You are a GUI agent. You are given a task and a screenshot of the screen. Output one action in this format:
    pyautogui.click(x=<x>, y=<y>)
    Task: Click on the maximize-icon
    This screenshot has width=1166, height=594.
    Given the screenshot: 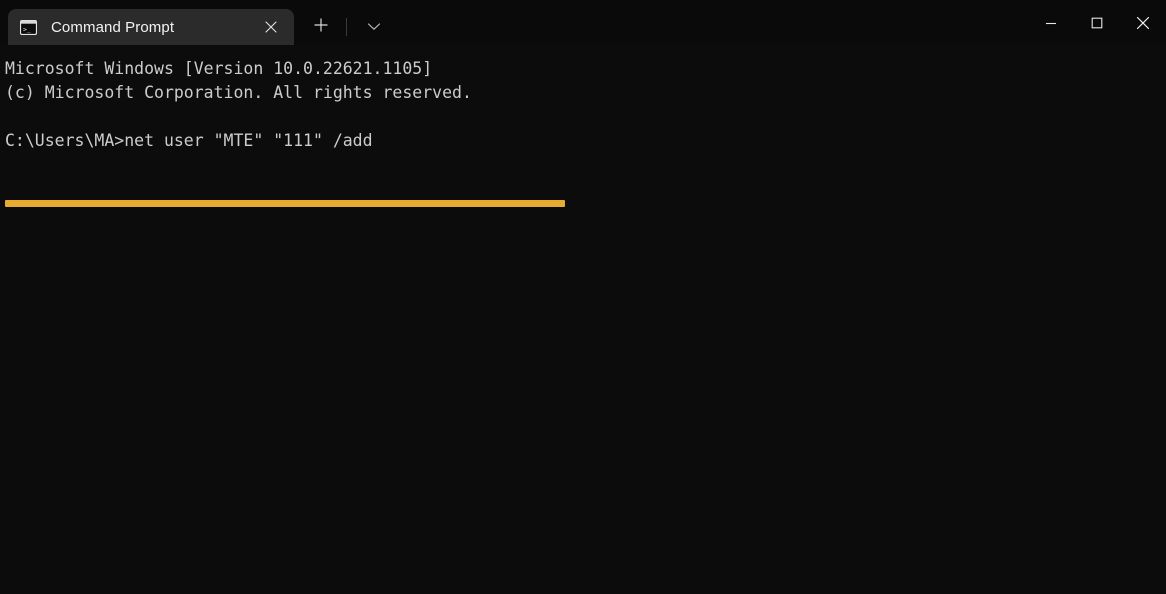 What is the action you would take?
    pyautogui.click(x=1097, y=23)
    